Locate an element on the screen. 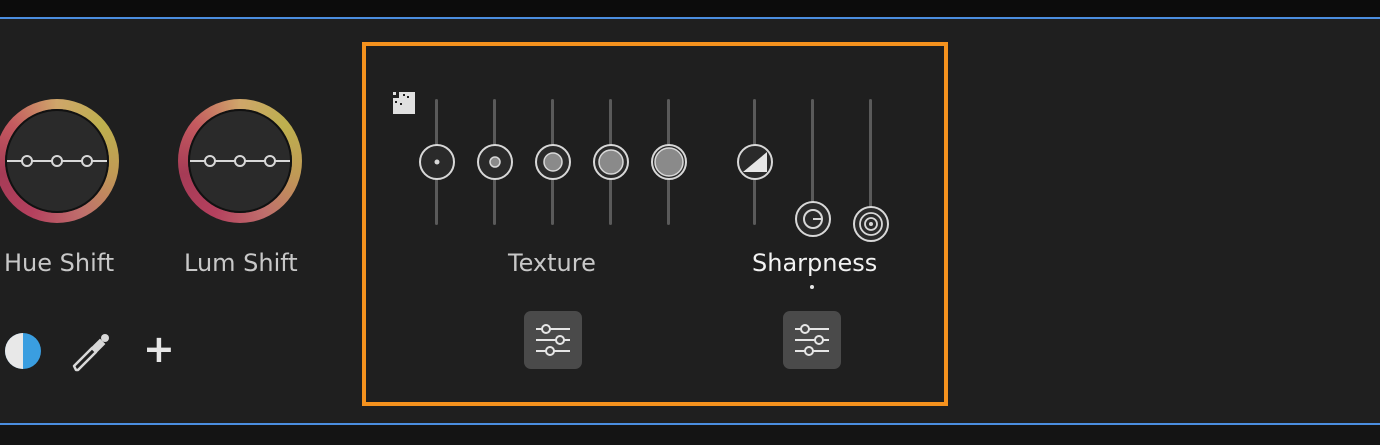 The image size is (1380, 445). sharpness-settings-button is located at coordinates (812, 340).